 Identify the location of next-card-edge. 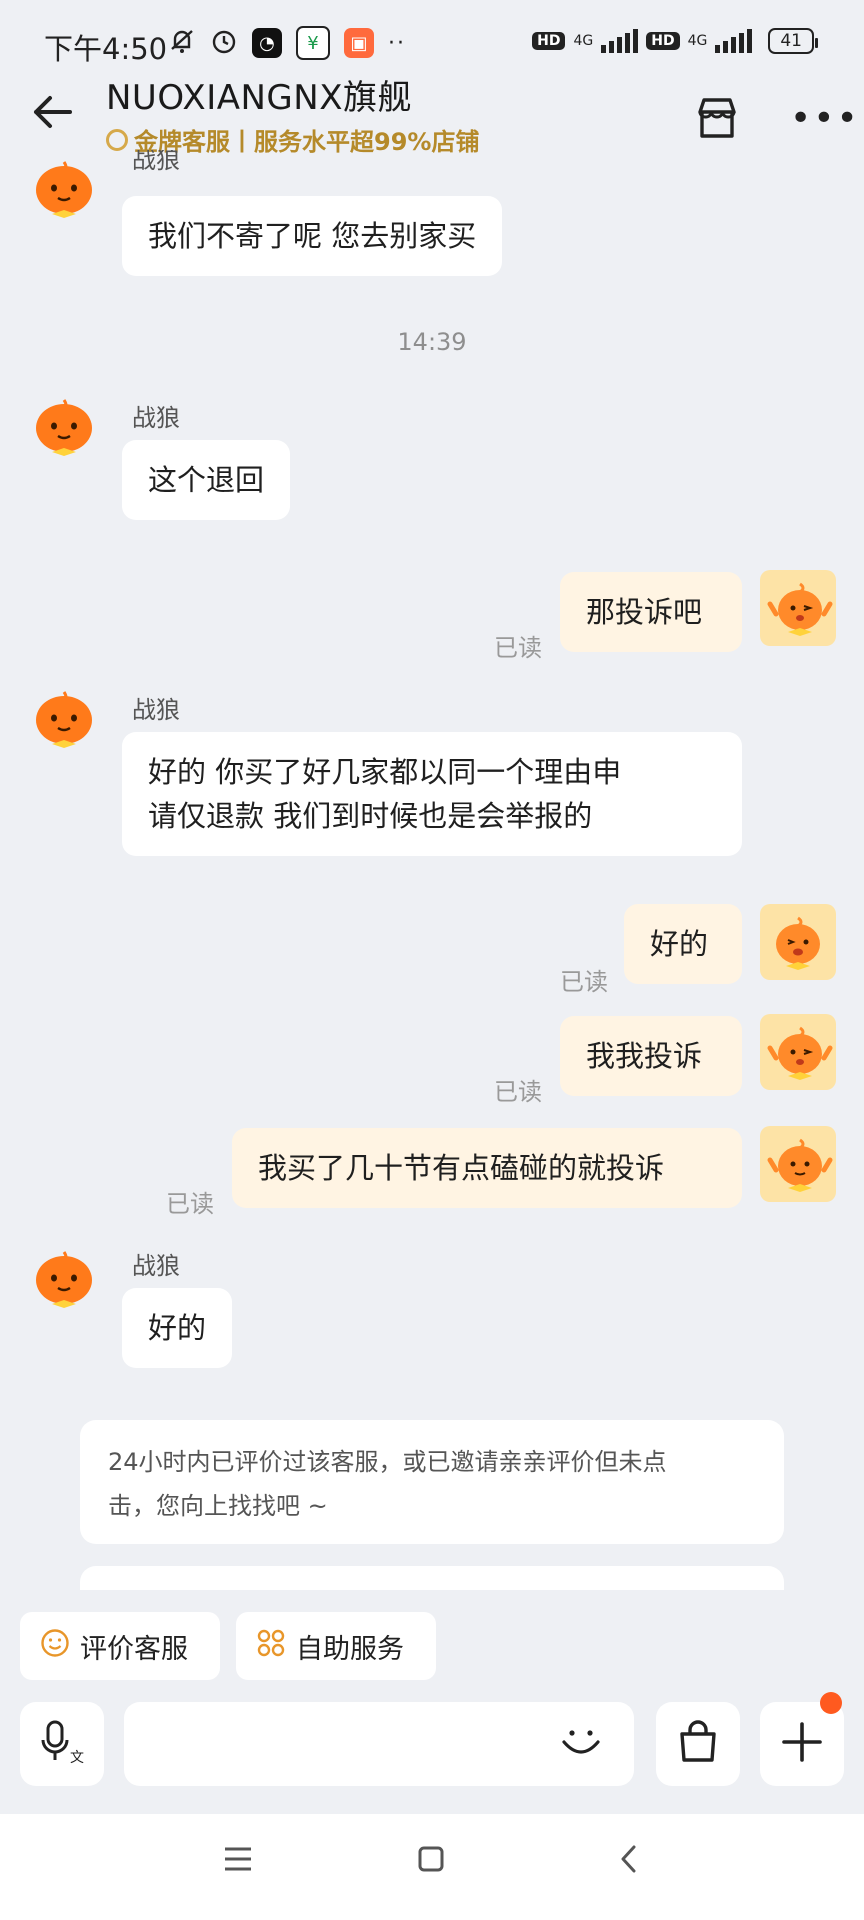
(432, 1578).